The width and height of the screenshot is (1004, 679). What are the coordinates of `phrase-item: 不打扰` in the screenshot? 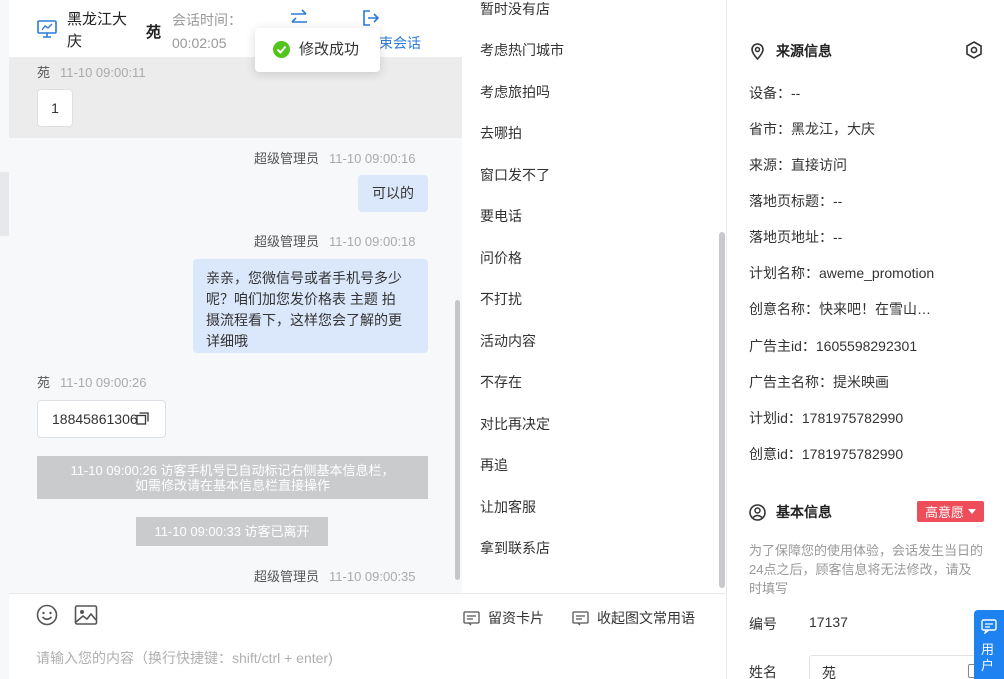 It's located at (501, 299).